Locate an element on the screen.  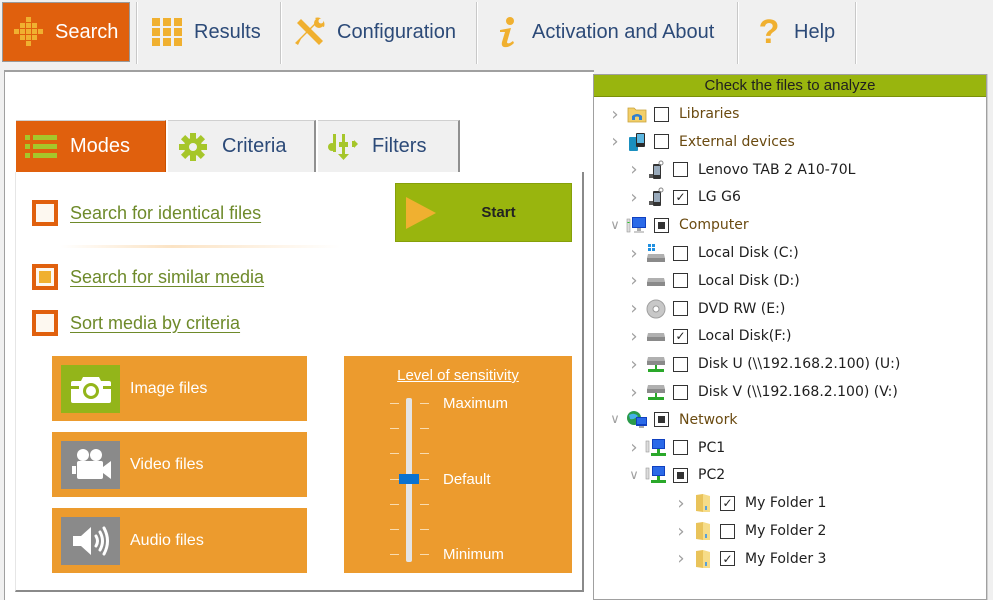
identical-files-link: Search for identical files is located at coordinates (165, 213).